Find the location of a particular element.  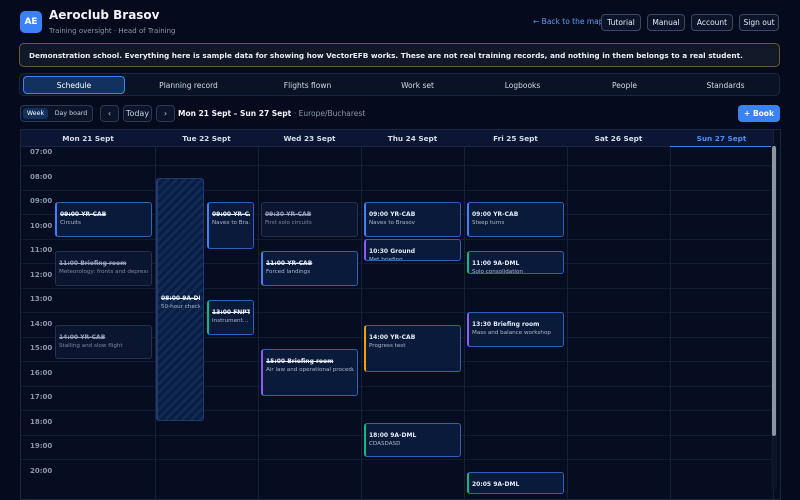

booking-event: 09:00 YR-CAB Circuits is located at coordinates (103, 219).